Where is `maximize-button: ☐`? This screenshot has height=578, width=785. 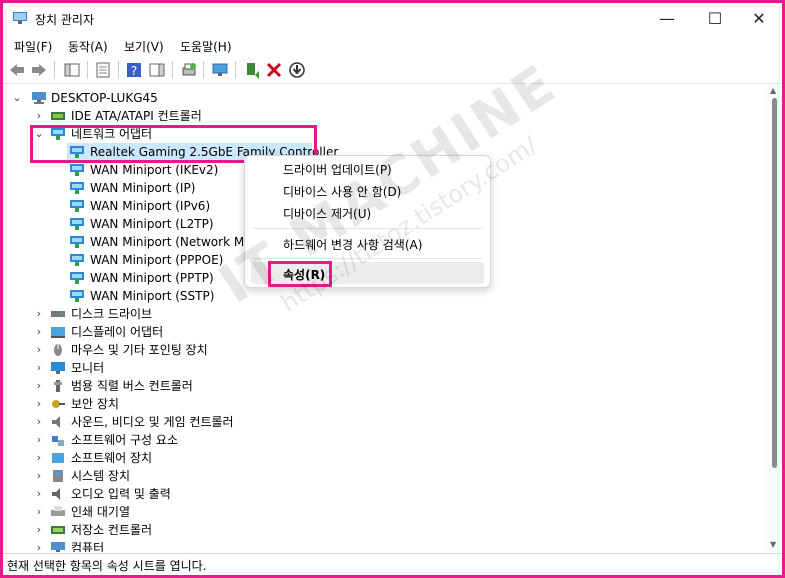
maximize-button: ☐ is located at coordinates (715, 19).